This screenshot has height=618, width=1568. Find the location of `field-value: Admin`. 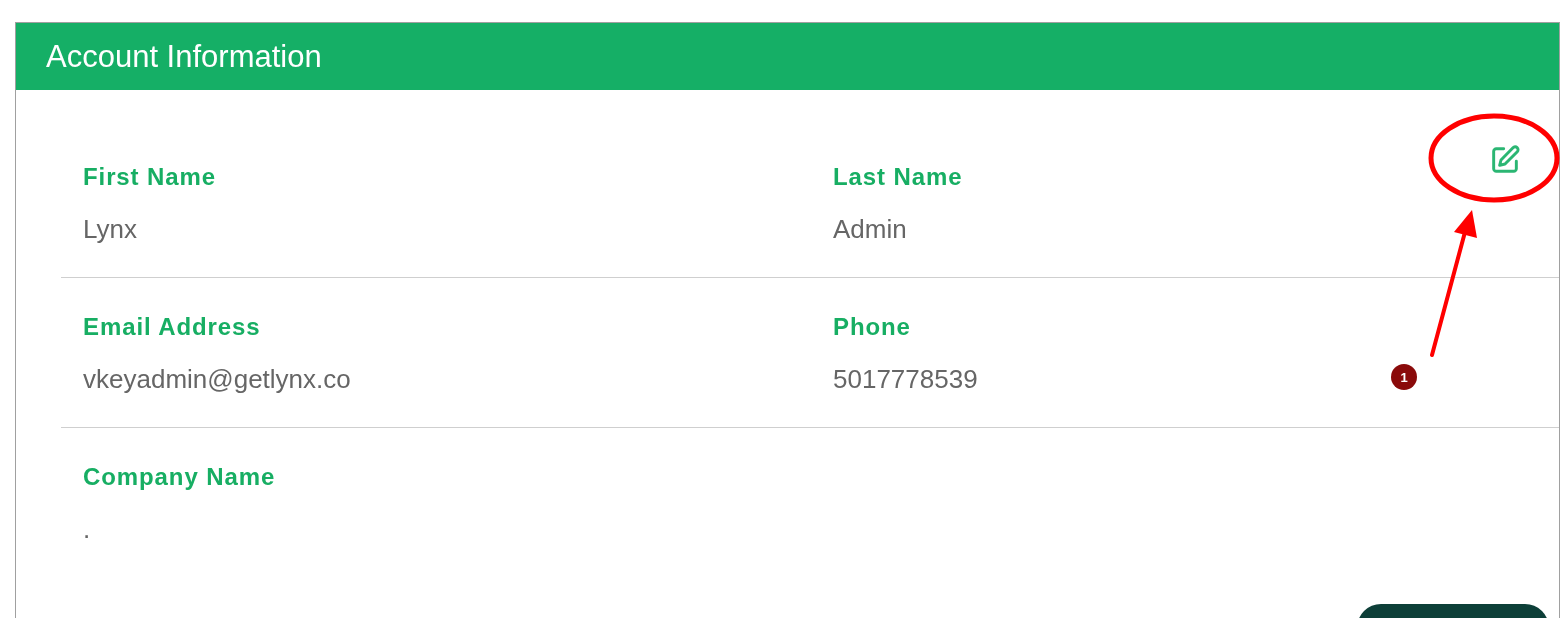

field-value: Admin is located at coordinates (870, 229).